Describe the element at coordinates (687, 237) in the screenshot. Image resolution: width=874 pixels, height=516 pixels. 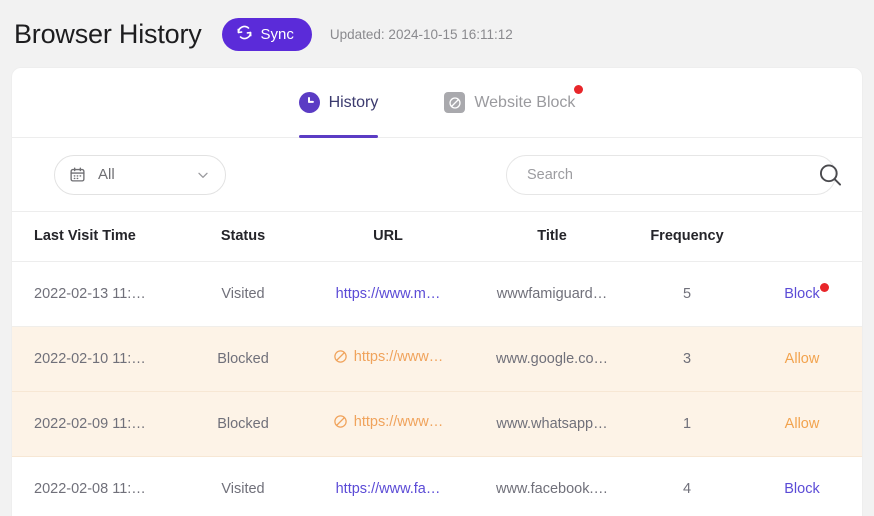
I see `column-header-frequency: Frequency` at that location.